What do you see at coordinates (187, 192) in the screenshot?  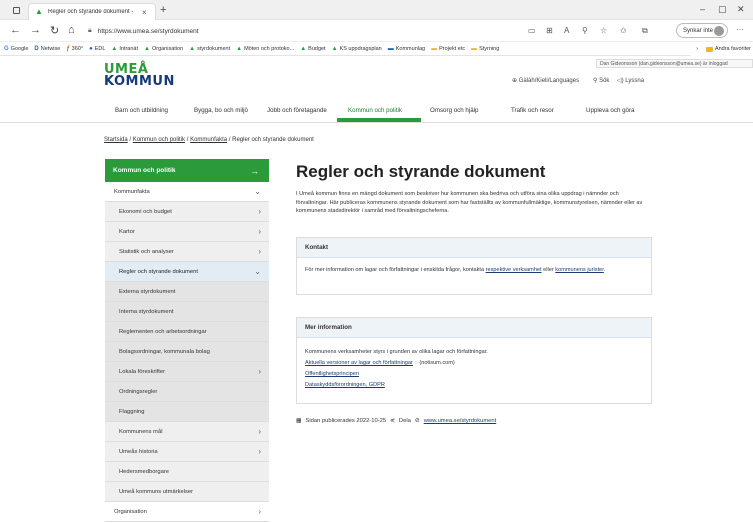 I see `side-menu-item: Kommunfakta ⌄` at bounding box center [187, 192].